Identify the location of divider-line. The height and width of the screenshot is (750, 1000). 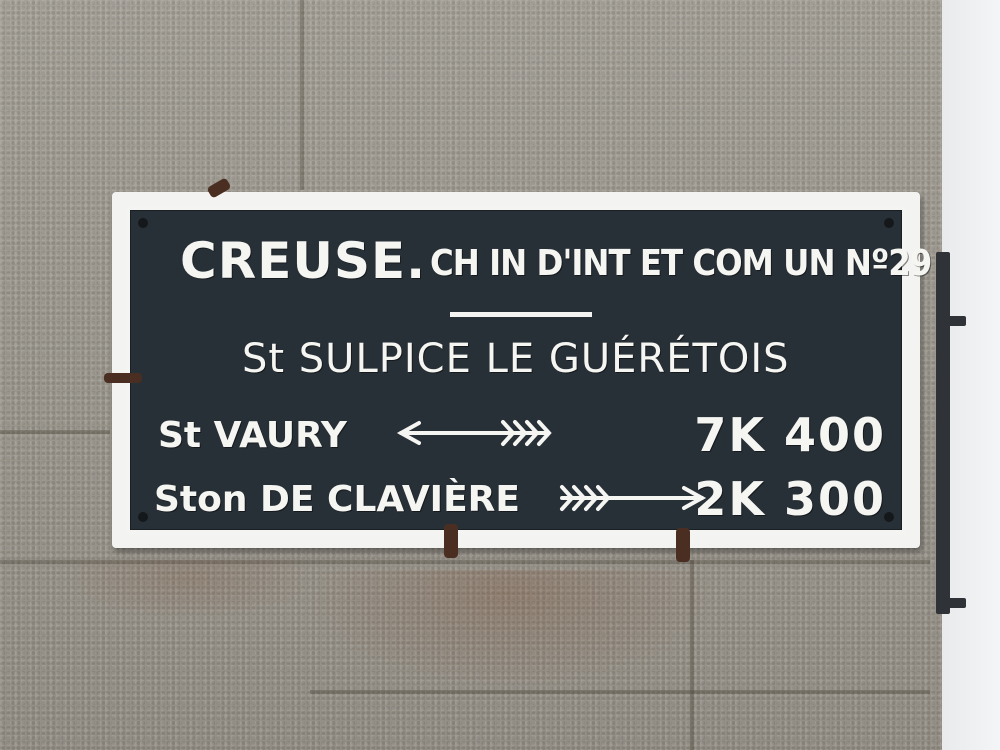
(521, 314).